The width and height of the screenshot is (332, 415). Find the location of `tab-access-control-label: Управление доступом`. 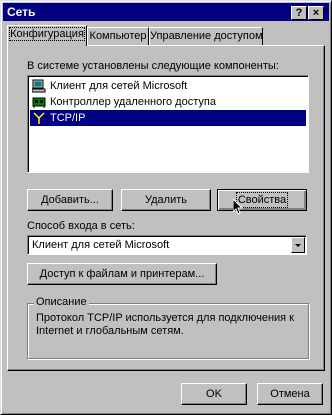

tab-access-control-label: Управление доступом is located at coordinates (206, 36).